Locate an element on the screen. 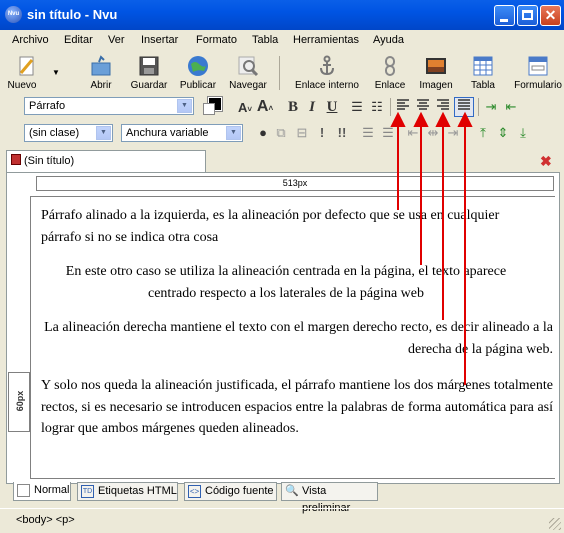  new-page-icon is located at coordinates (26, 66).